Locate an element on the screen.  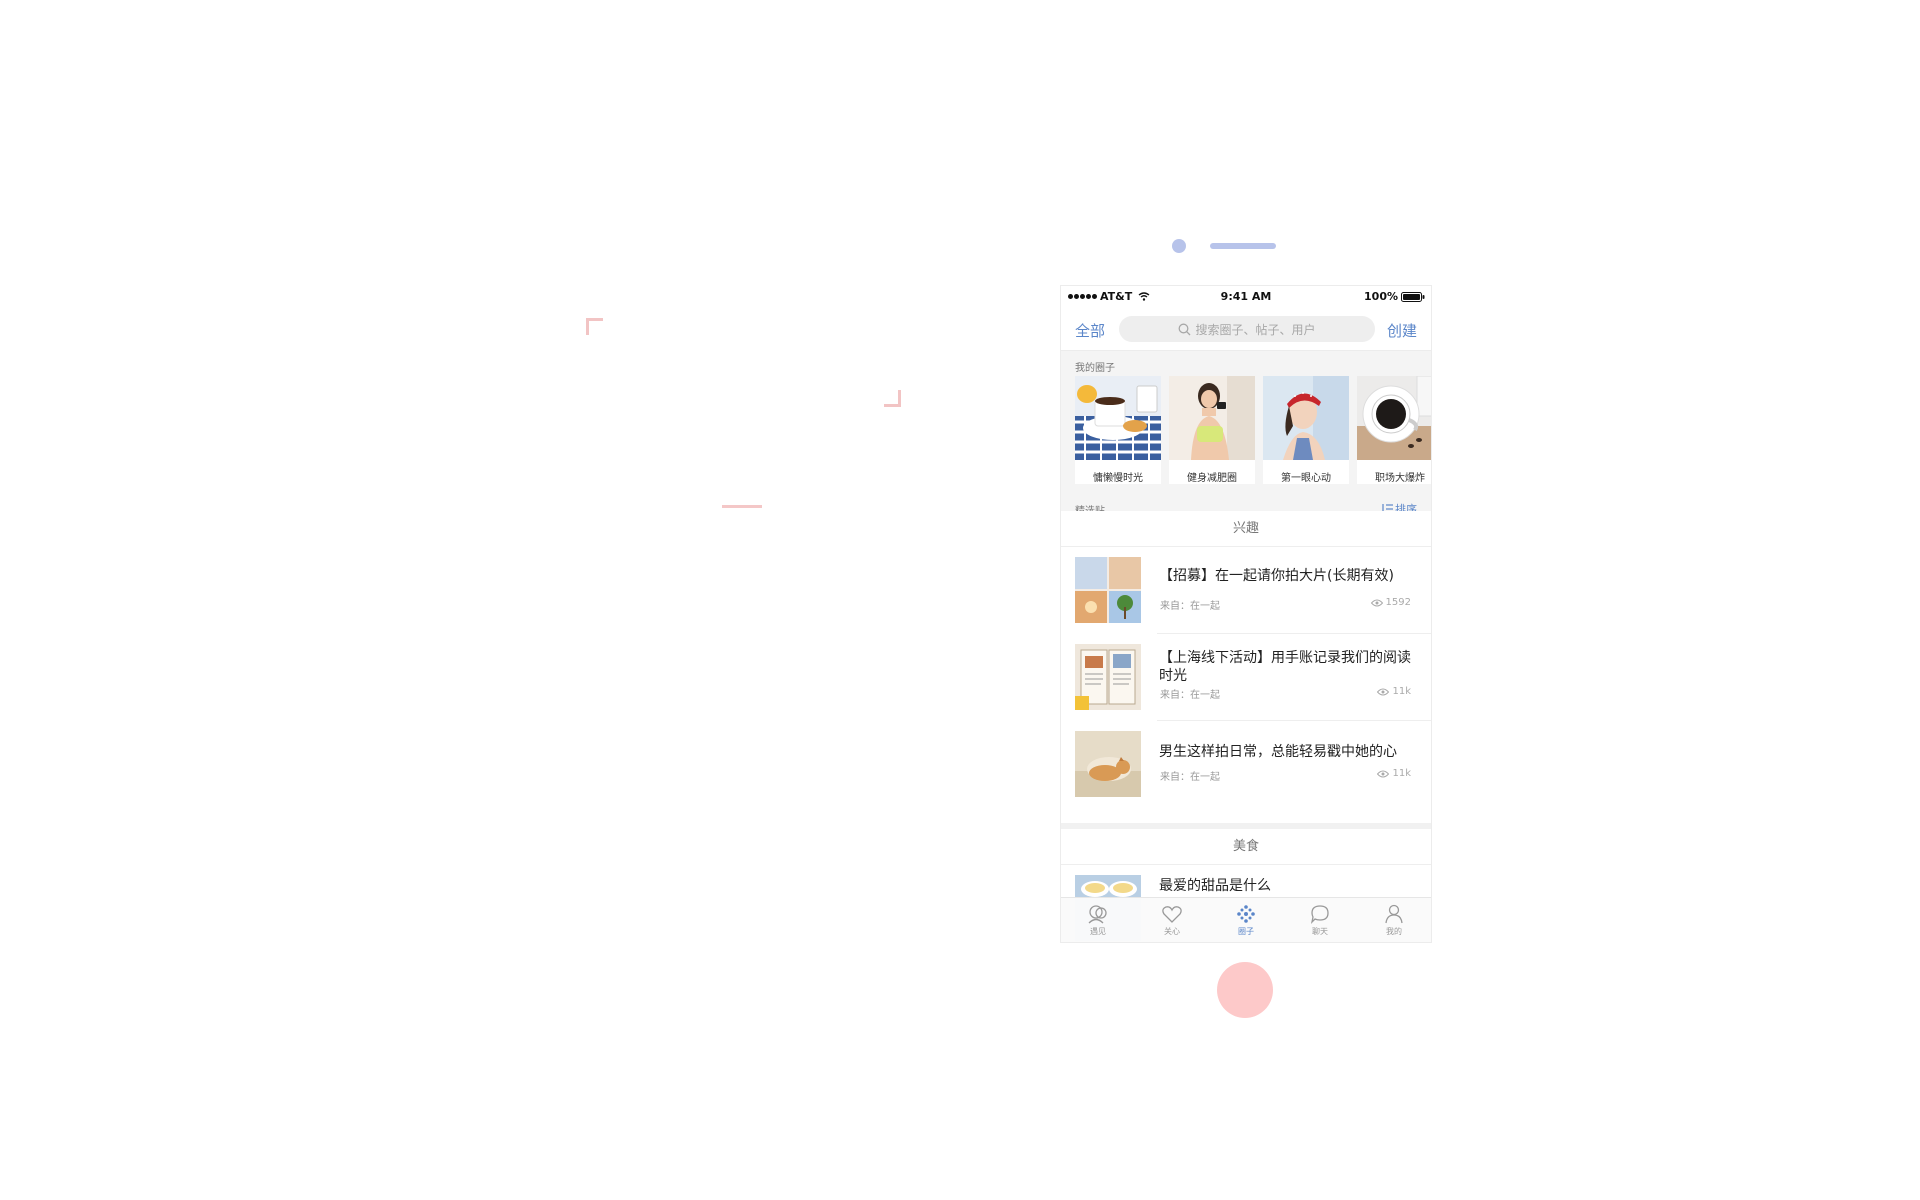
page-indicator-dot is located at coordinates (1179, 246).